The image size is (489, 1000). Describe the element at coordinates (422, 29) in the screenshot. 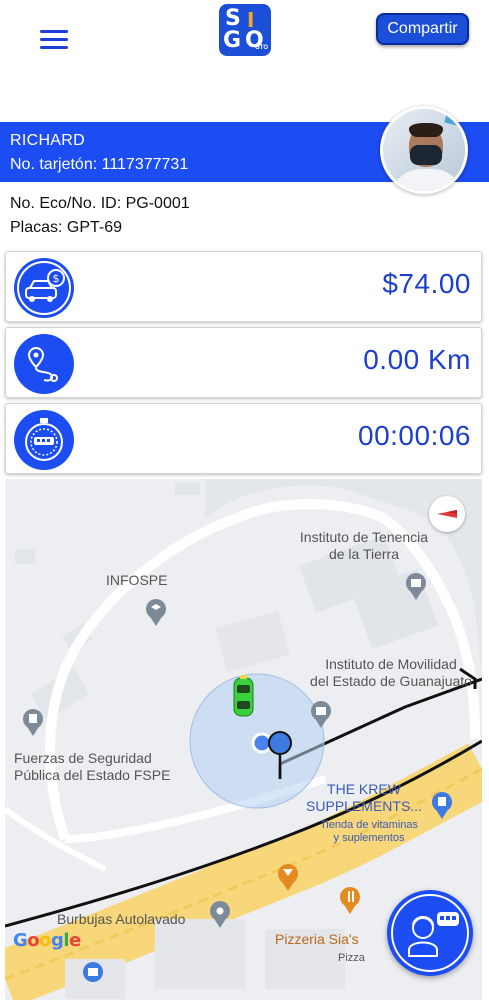

I see `share-button: Compartir` at that location.